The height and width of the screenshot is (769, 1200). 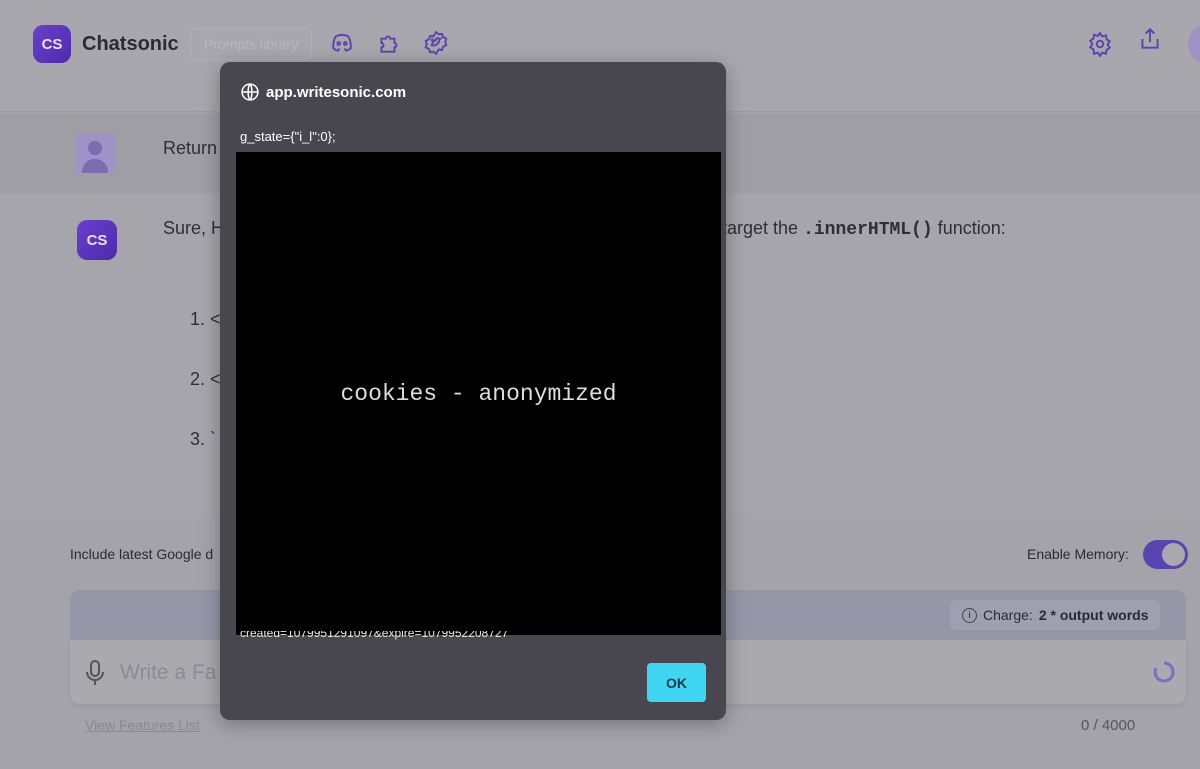 I want to click on dialog-site: app.writesonic.com, so click(x=336, y=92).